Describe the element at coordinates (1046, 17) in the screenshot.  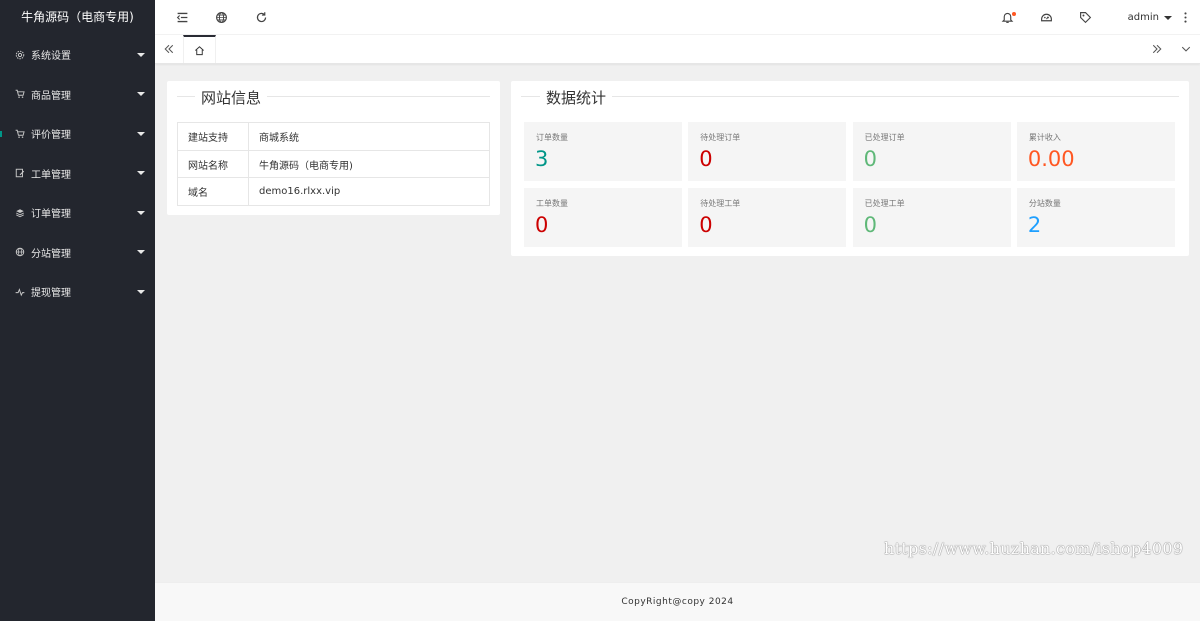
I see `theme-icon` at that location.